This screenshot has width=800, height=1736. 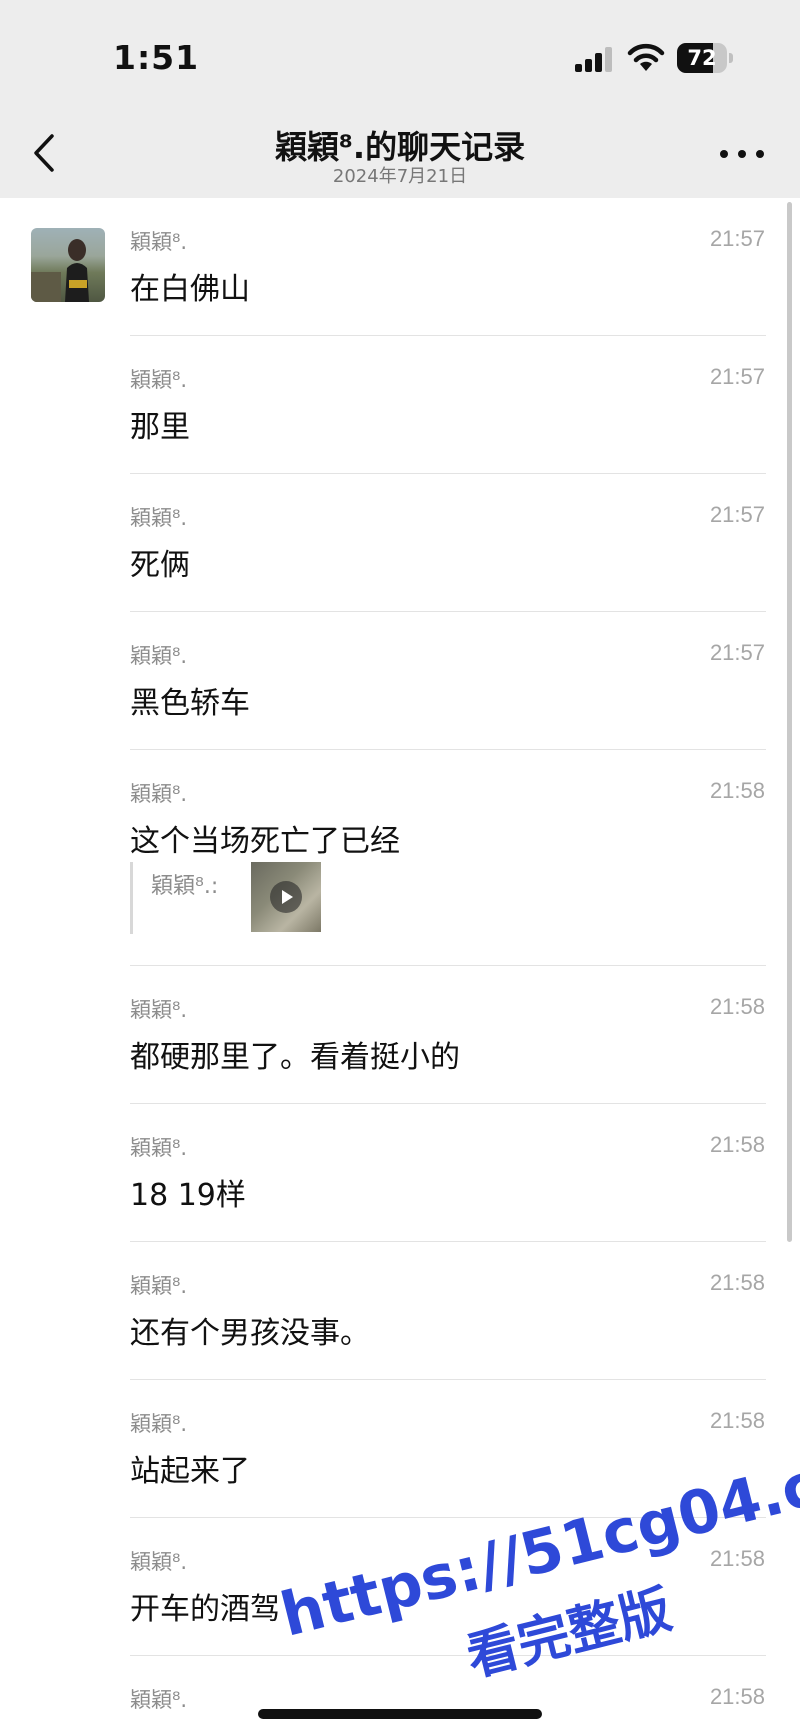 What do you see at coordinates (160, 565) in the screenshot?
I see `message-text: 死俩` at bounding box center [160, 565].